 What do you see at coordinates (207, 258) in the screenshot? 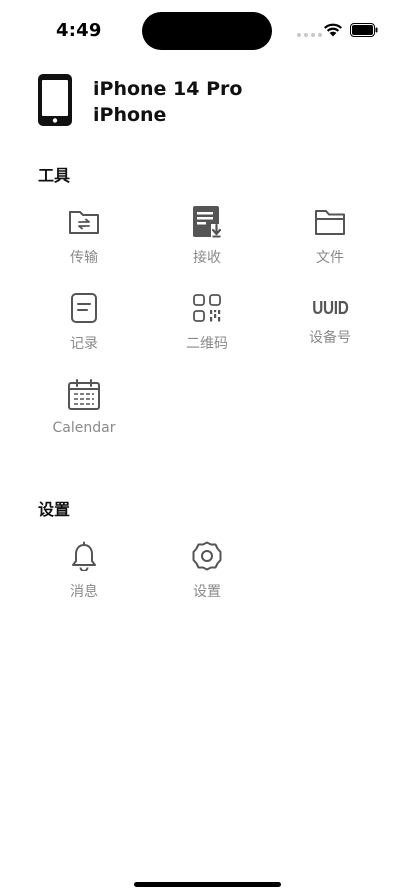
I see `tool-item-label: 接收` at bounding box center [207, 258].